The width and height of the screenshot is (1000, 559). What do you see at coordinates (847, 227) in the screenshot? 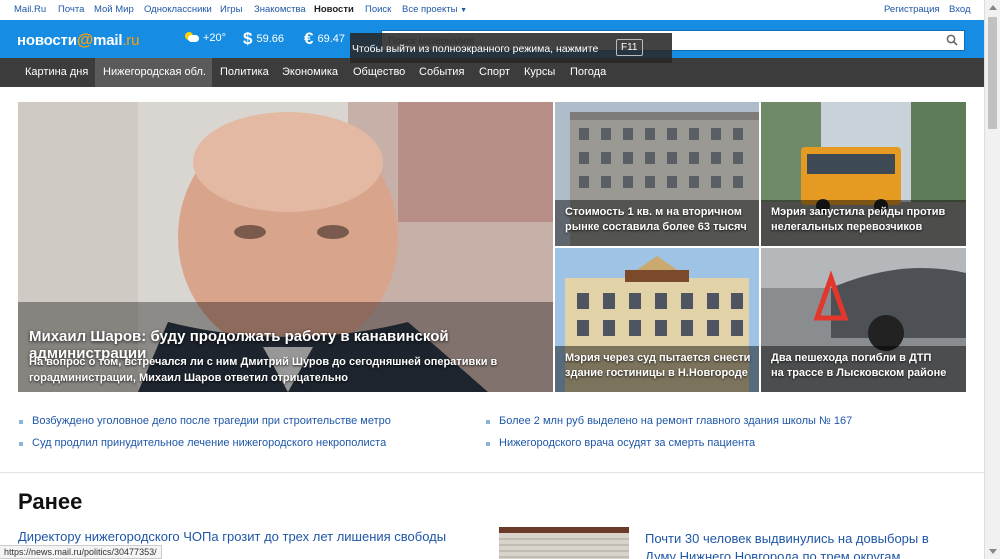
I see `tile-caption-raids-line2: нелегальных перевозчиков` at bounding box center [847, 227].